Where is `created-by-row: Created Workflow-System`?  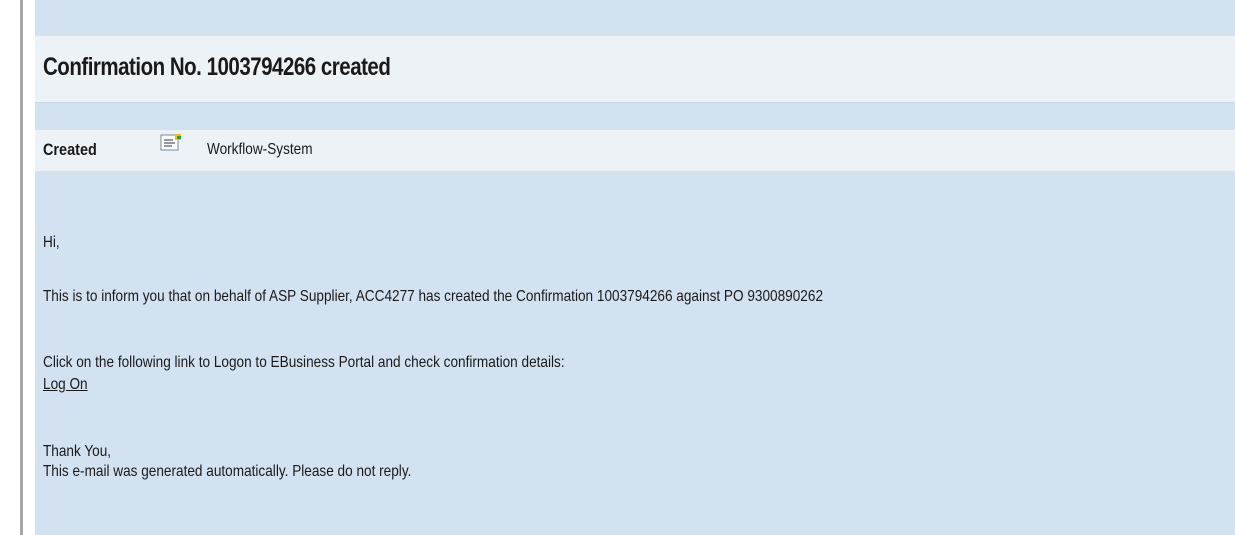 created-by-row: Created Workflow-System is located at coordinates (635, 150).